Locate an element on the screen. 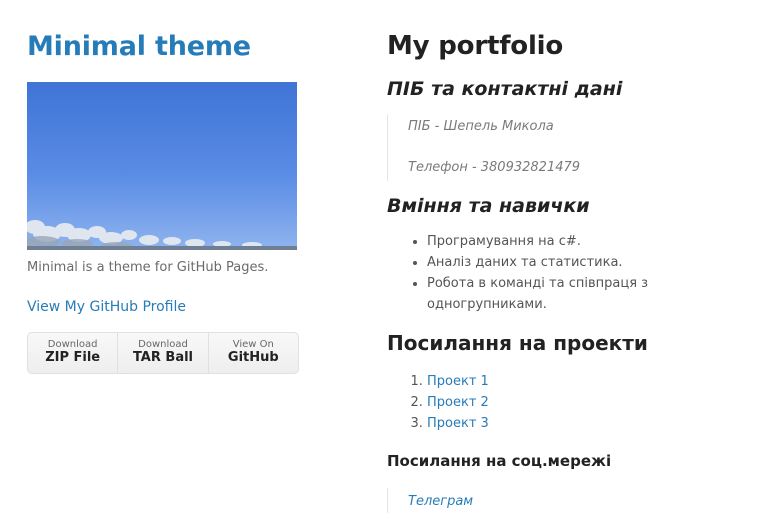 The width and height of the screenshot is (772, 530). projects-list: Проект 1 Проект 2 Проект 3 is located at coordinates (577, 402).